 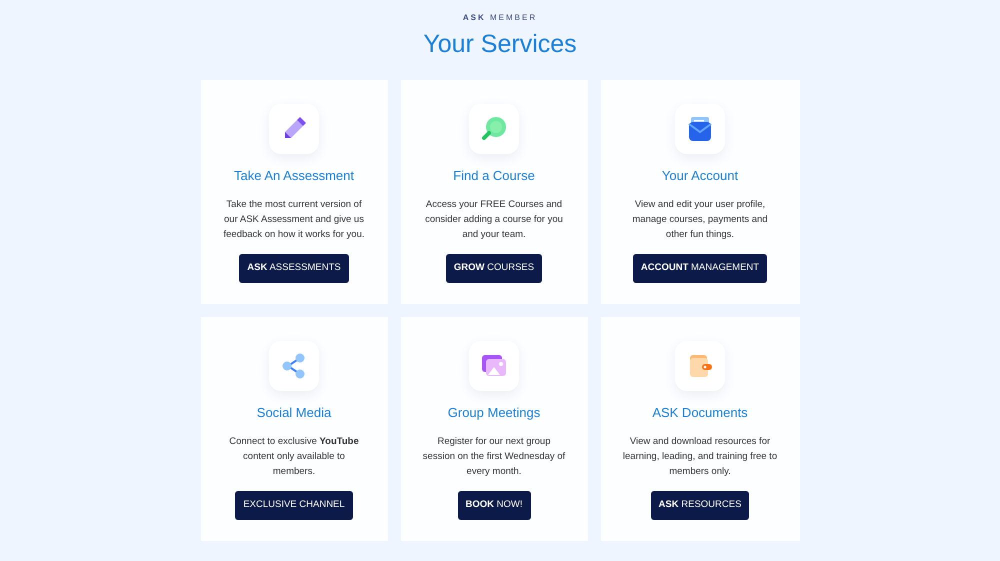 I want to click on images-icon, so click(x=494, y=365).